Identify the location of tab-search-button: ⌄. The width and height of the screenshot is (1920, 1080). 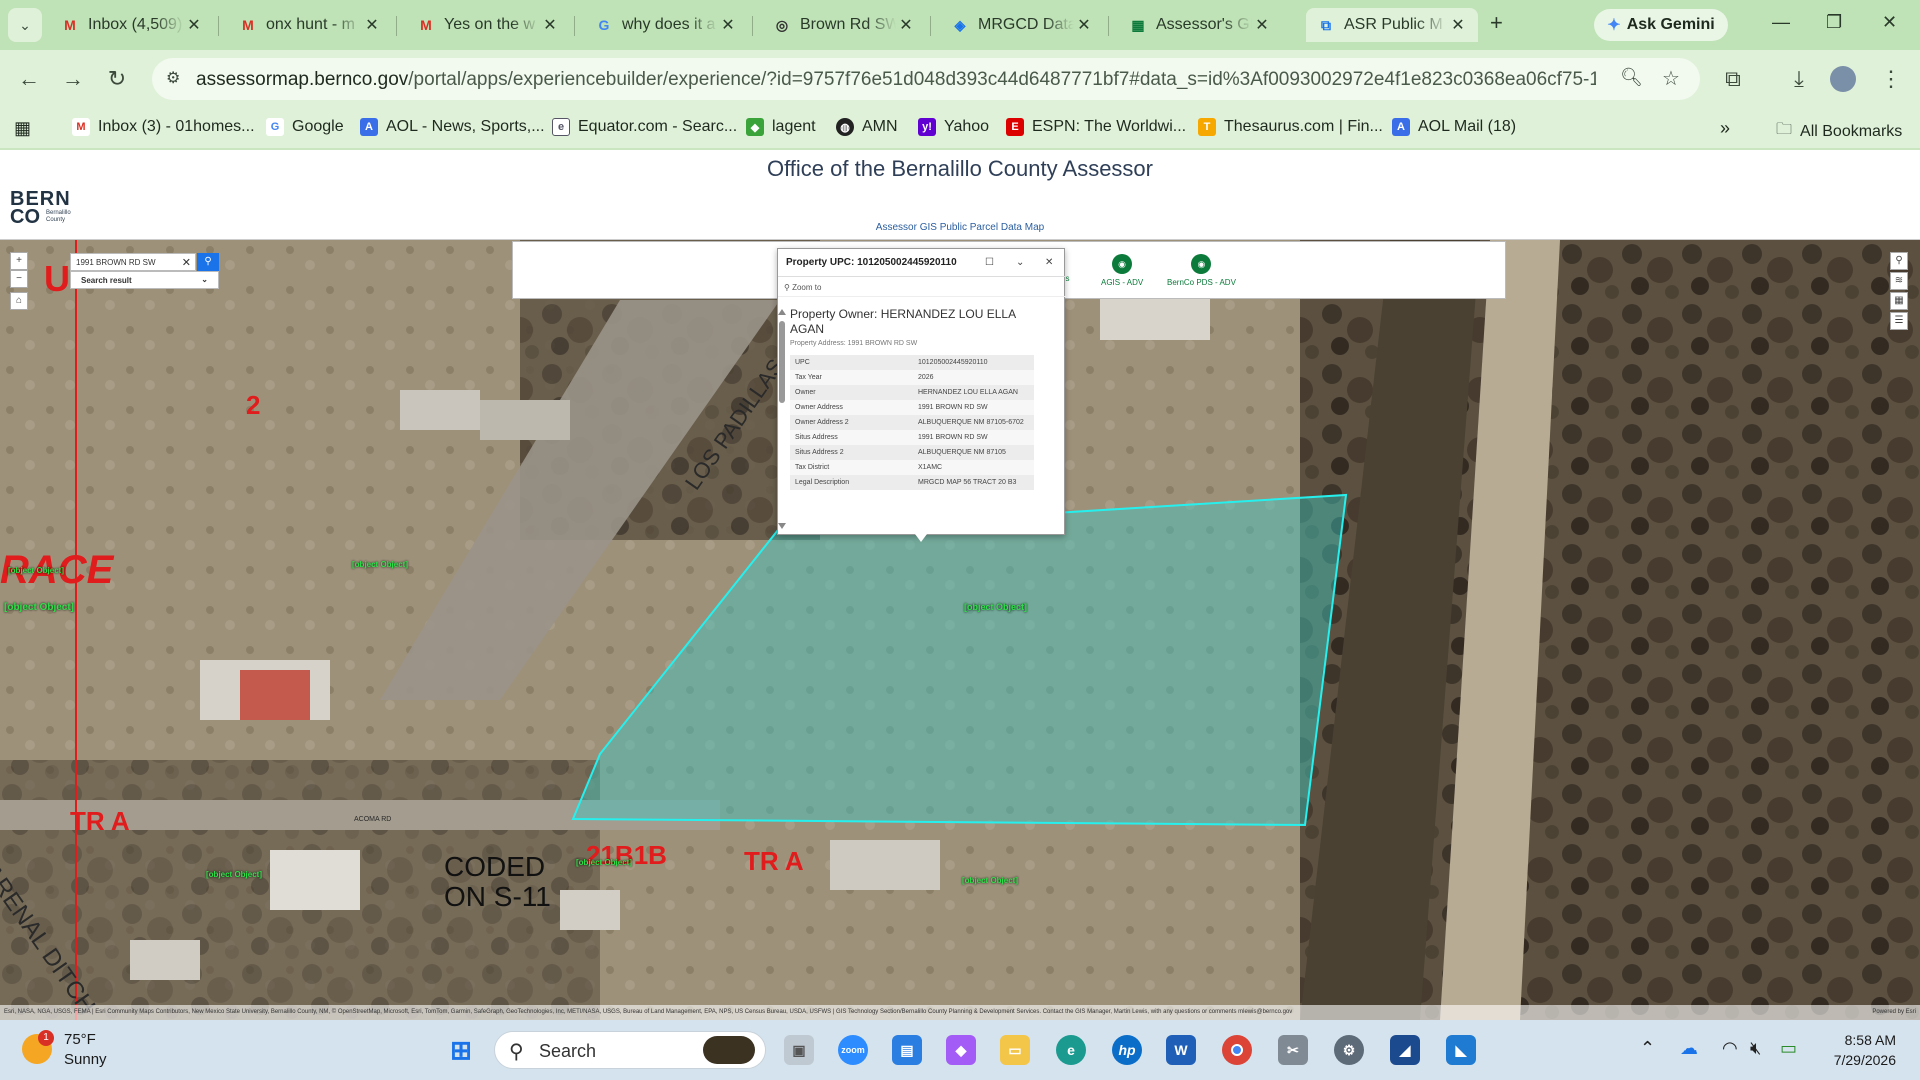
(25, 25).